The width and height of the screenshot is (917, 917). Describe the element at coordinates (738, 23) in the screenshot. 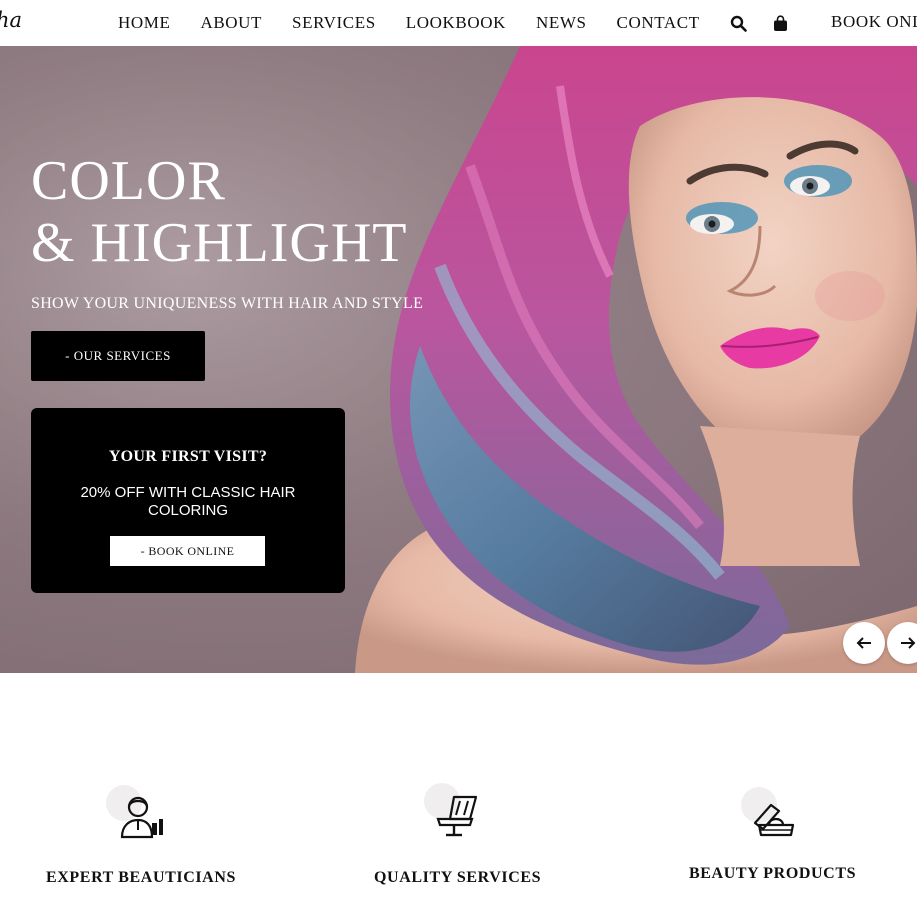

I see `search-icon` at that location.